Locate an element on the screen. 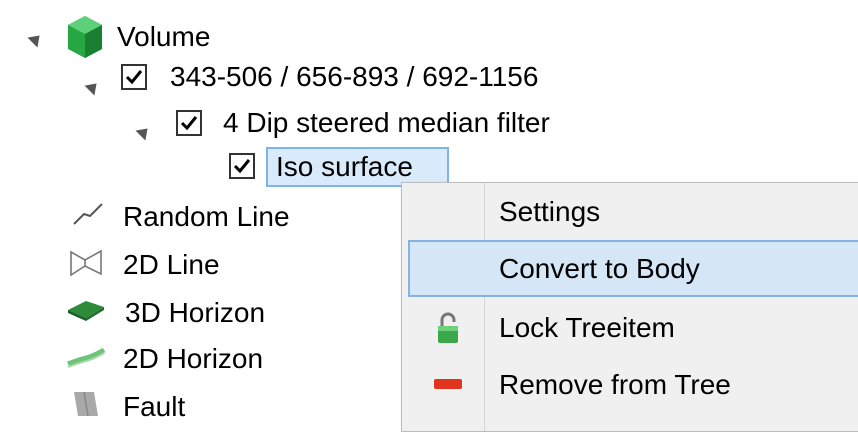 The height and width of the screenshot is (432, 858). tree-item-2d-line: 2D Line is located at coordinates (171, 265).